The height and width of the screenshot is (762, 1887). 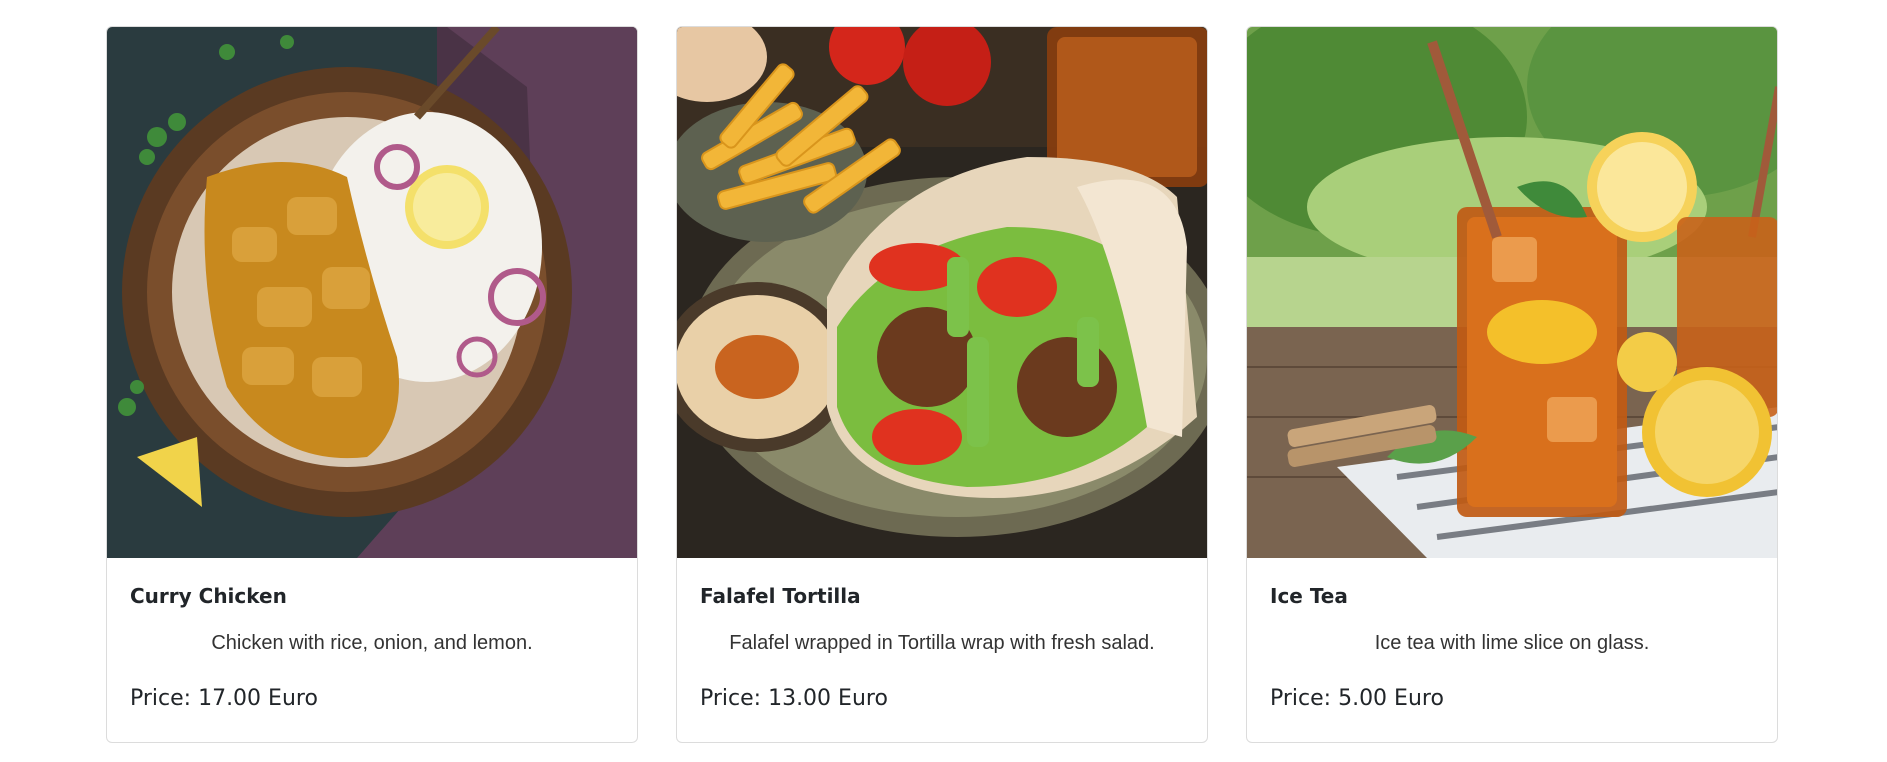 What do you see at coordinates (224, 698) in the screenshot?
I see `card-price: Price: 17.00 Euro` at bounding box center [224, 698].